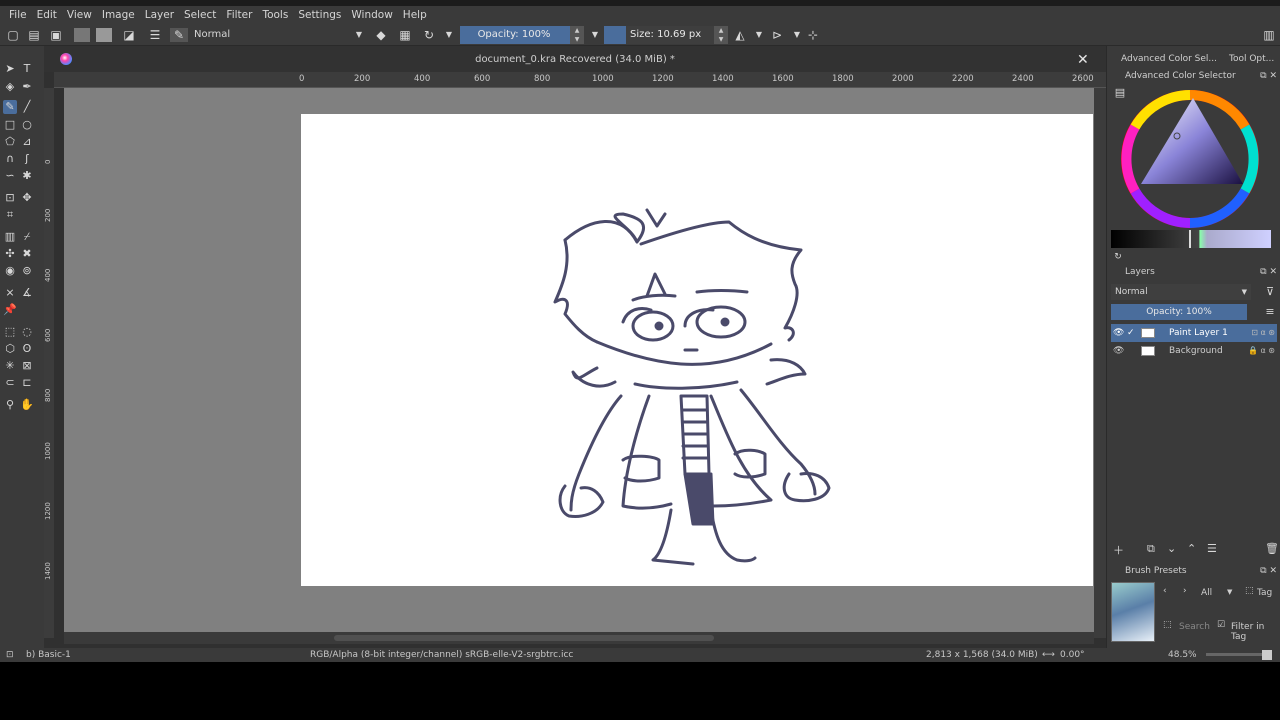 The width and height of the screenshot is (1280, 720). I want to click on move-layer-down-icon: ⌄, so click(1171, 548).